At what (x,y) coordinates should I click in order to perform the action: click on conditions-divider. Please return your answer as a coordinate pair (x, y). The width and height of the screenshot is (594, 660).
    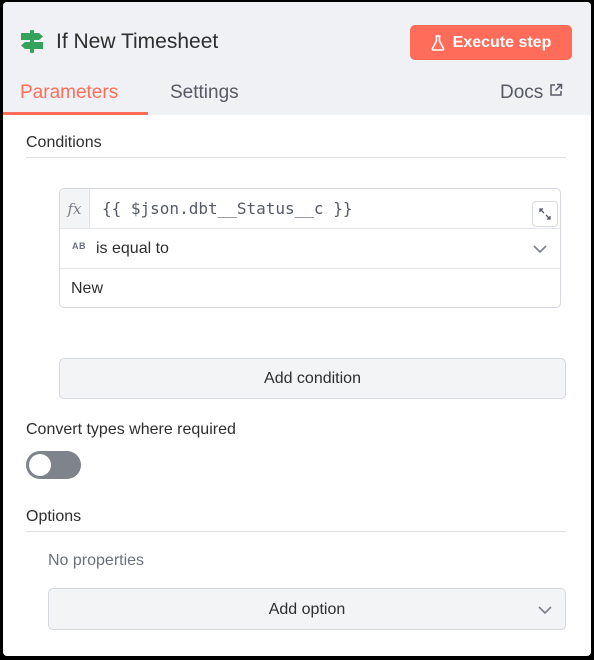
    Looking at the image, I should click on (296, 157).